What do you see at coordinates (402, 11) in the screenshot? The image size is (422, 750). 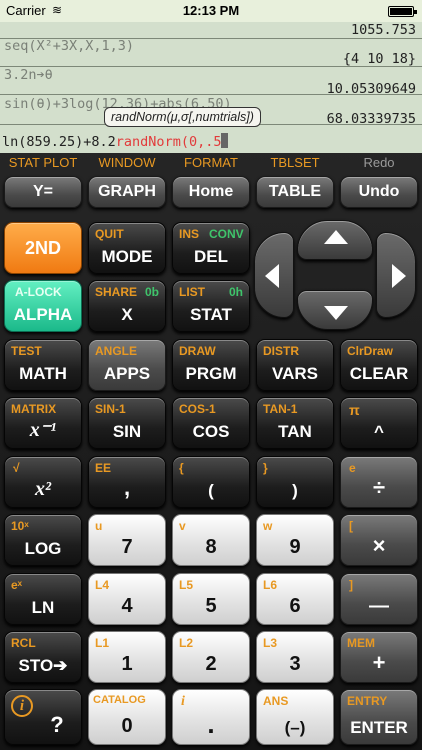 I see `battery-icon` at bounding box center [402, 11].